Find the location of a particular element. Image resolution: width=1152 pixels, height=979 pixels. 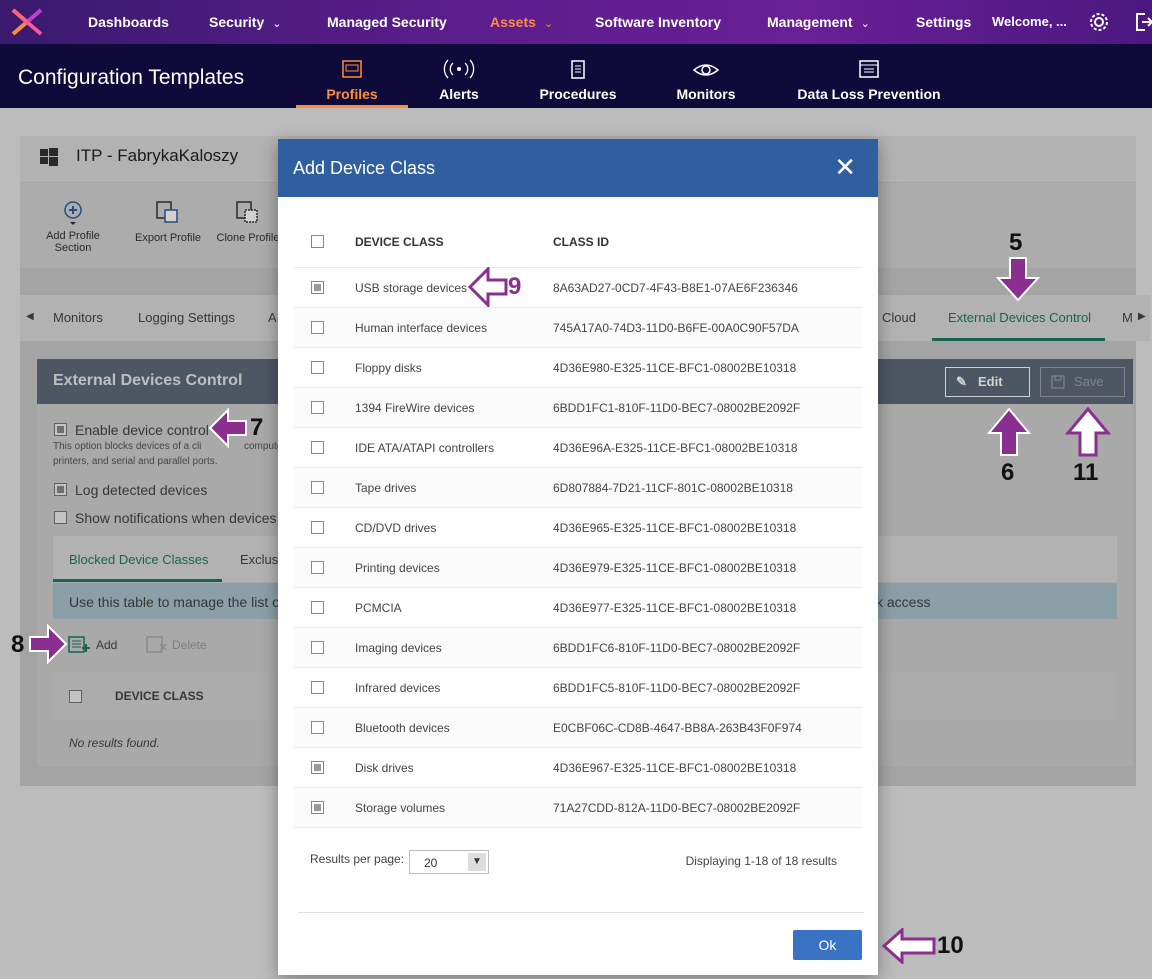

device-class-id: 71A27CDD-812A-11D0-BEC7-08002BE2092F is located at coordinates (677, 808).